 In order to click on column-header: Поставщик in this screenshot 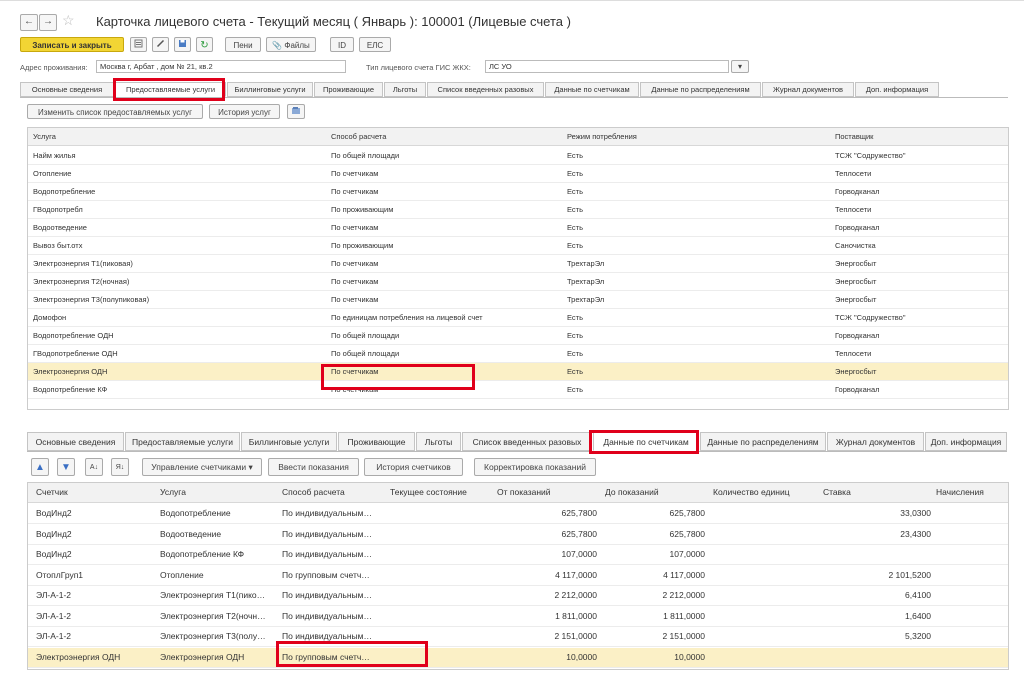, I will do `click(915, 136)`.